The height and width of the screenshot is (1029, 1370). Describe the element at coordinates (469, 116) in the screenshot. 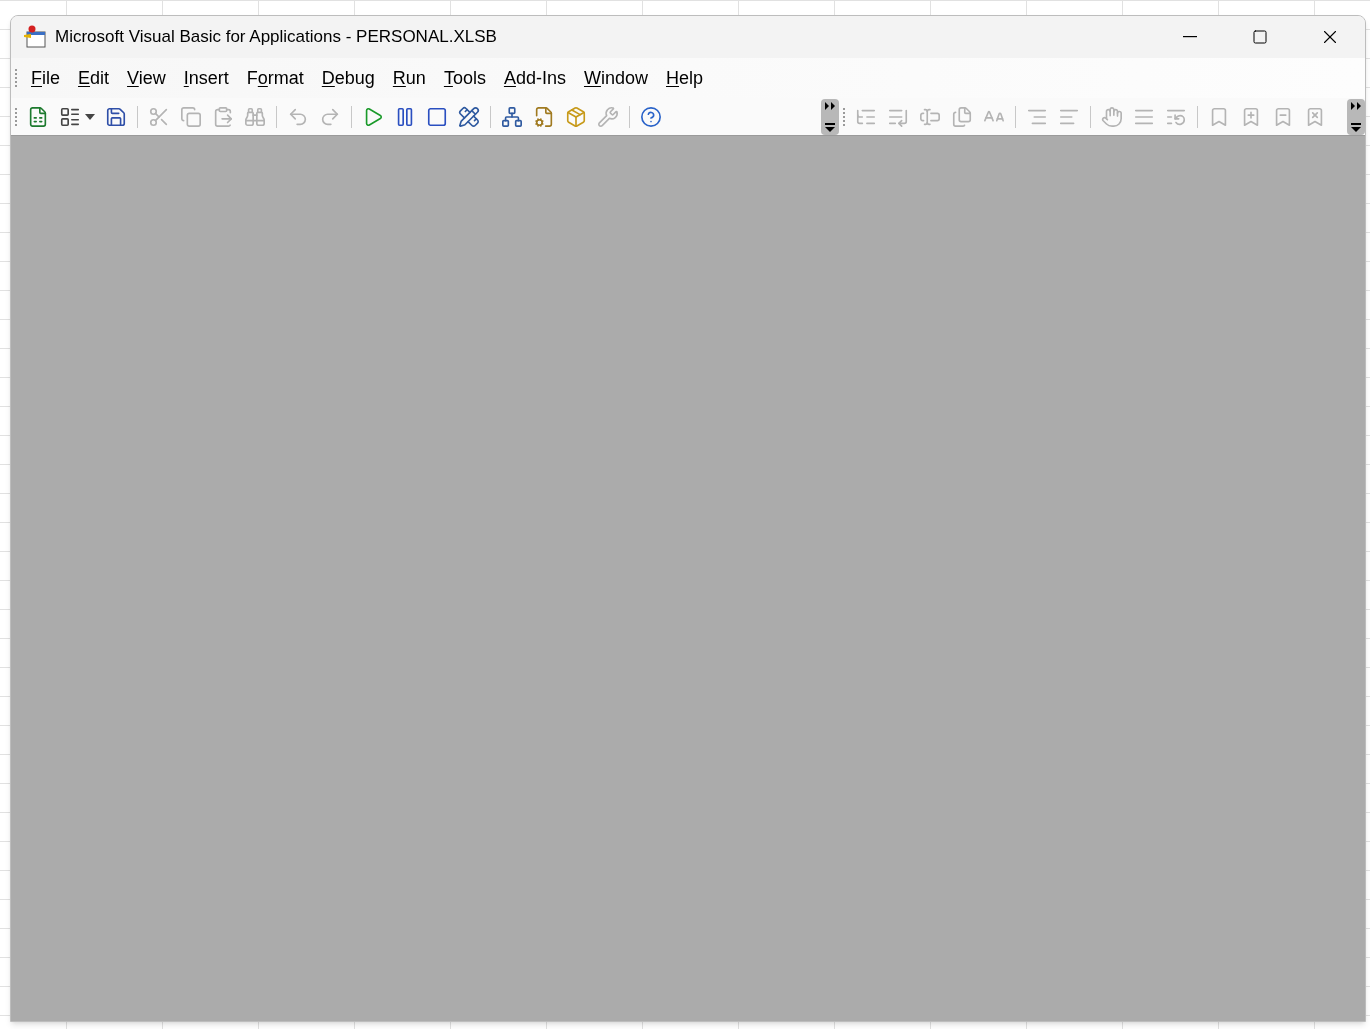

I see `ruler-pencil-icon` at that location.